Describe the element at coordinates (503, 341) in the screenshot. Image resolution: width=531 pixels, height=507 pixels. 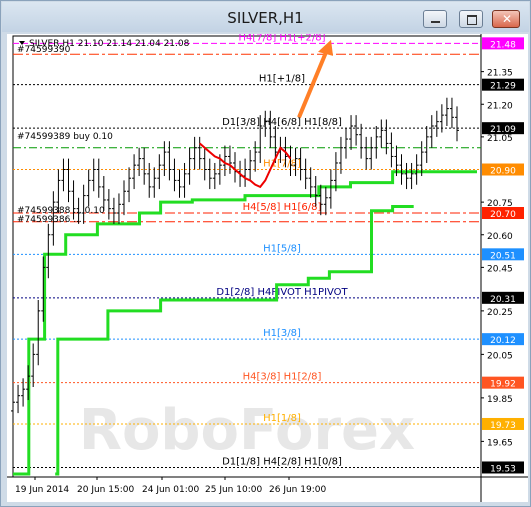
I see `price-tag-label: 20.12` at that location.